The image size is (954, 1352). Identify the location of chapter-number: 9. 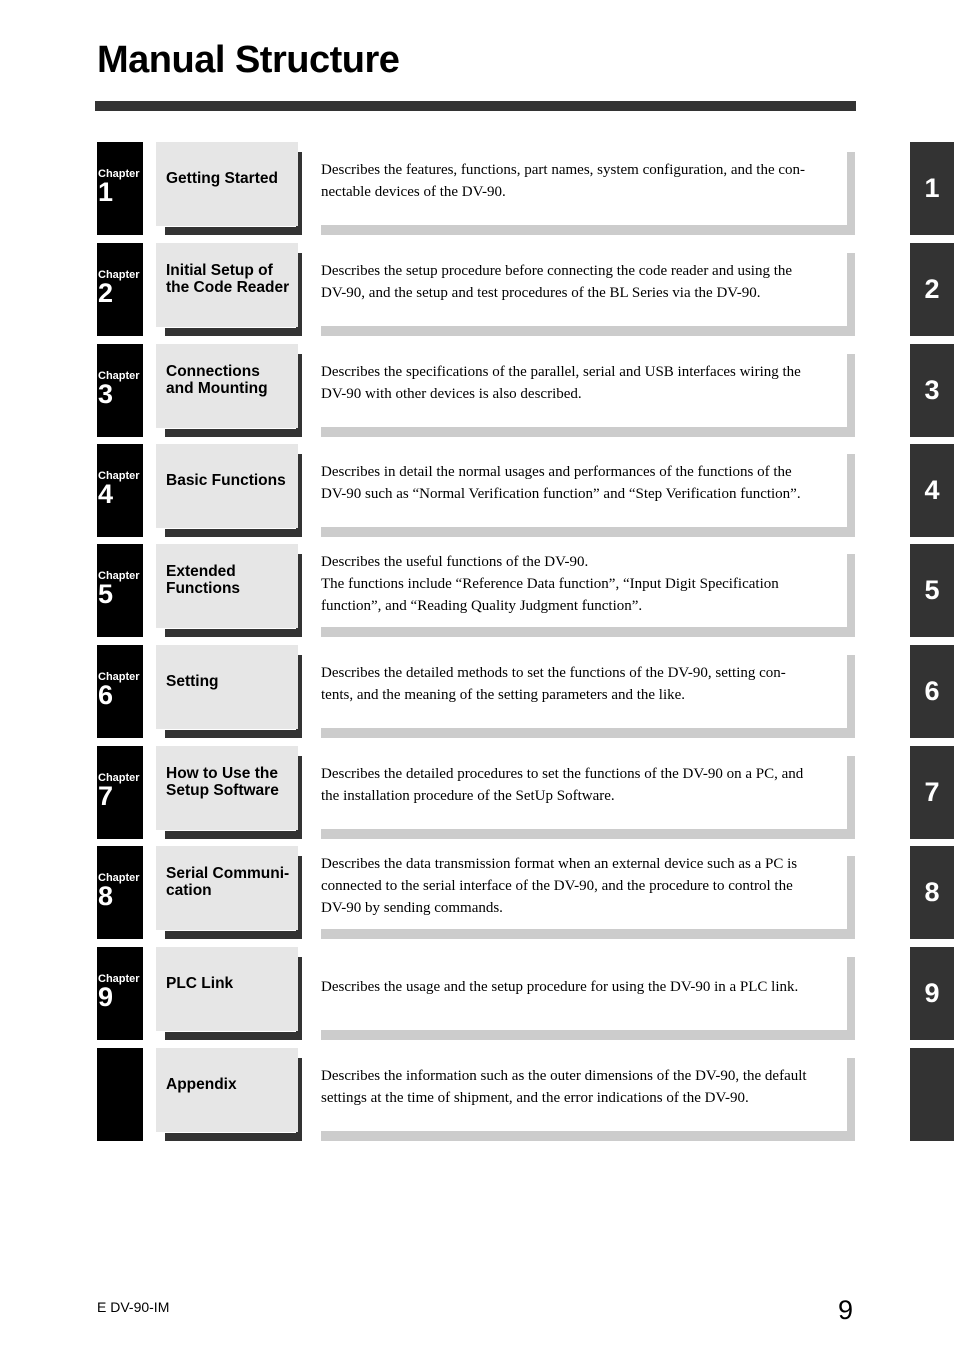
(106, 997).